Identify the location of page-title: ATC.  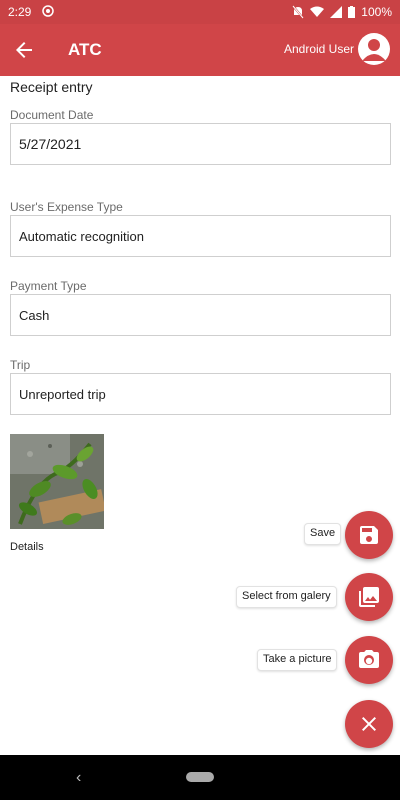
(85, 49).